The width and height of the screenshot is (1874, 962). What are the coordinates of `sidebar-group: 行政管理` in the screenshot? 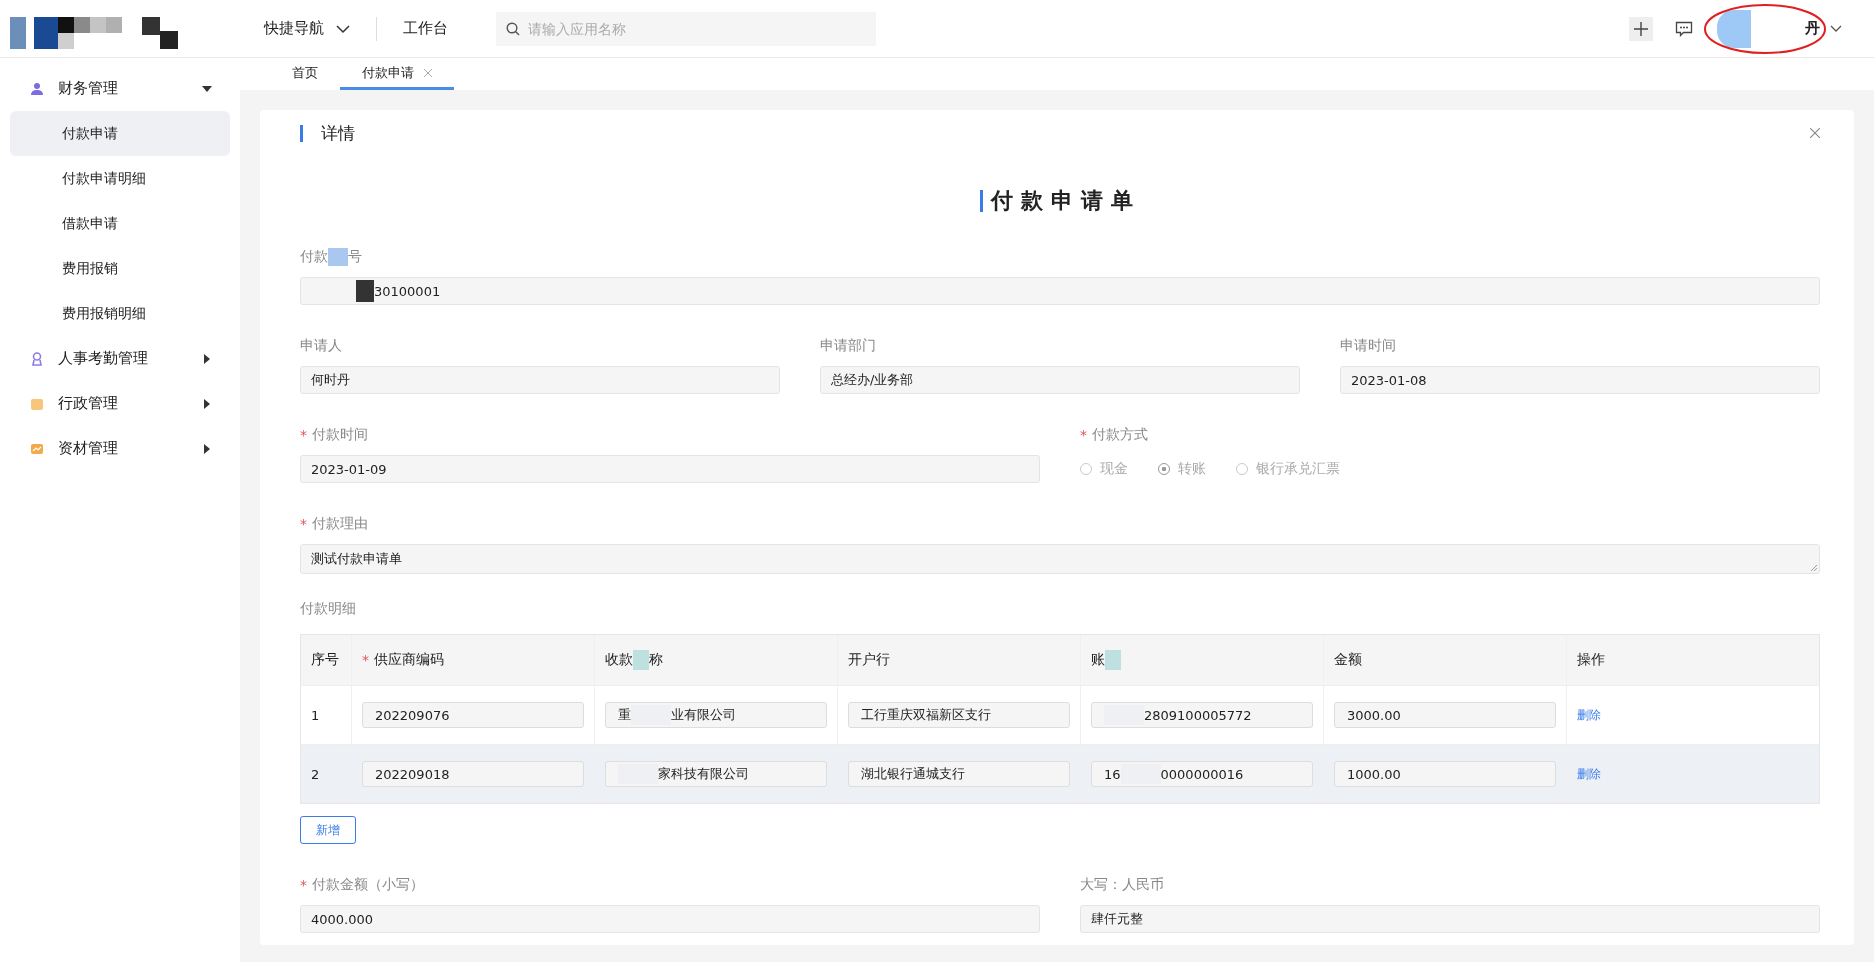 It's located at (120, 403).